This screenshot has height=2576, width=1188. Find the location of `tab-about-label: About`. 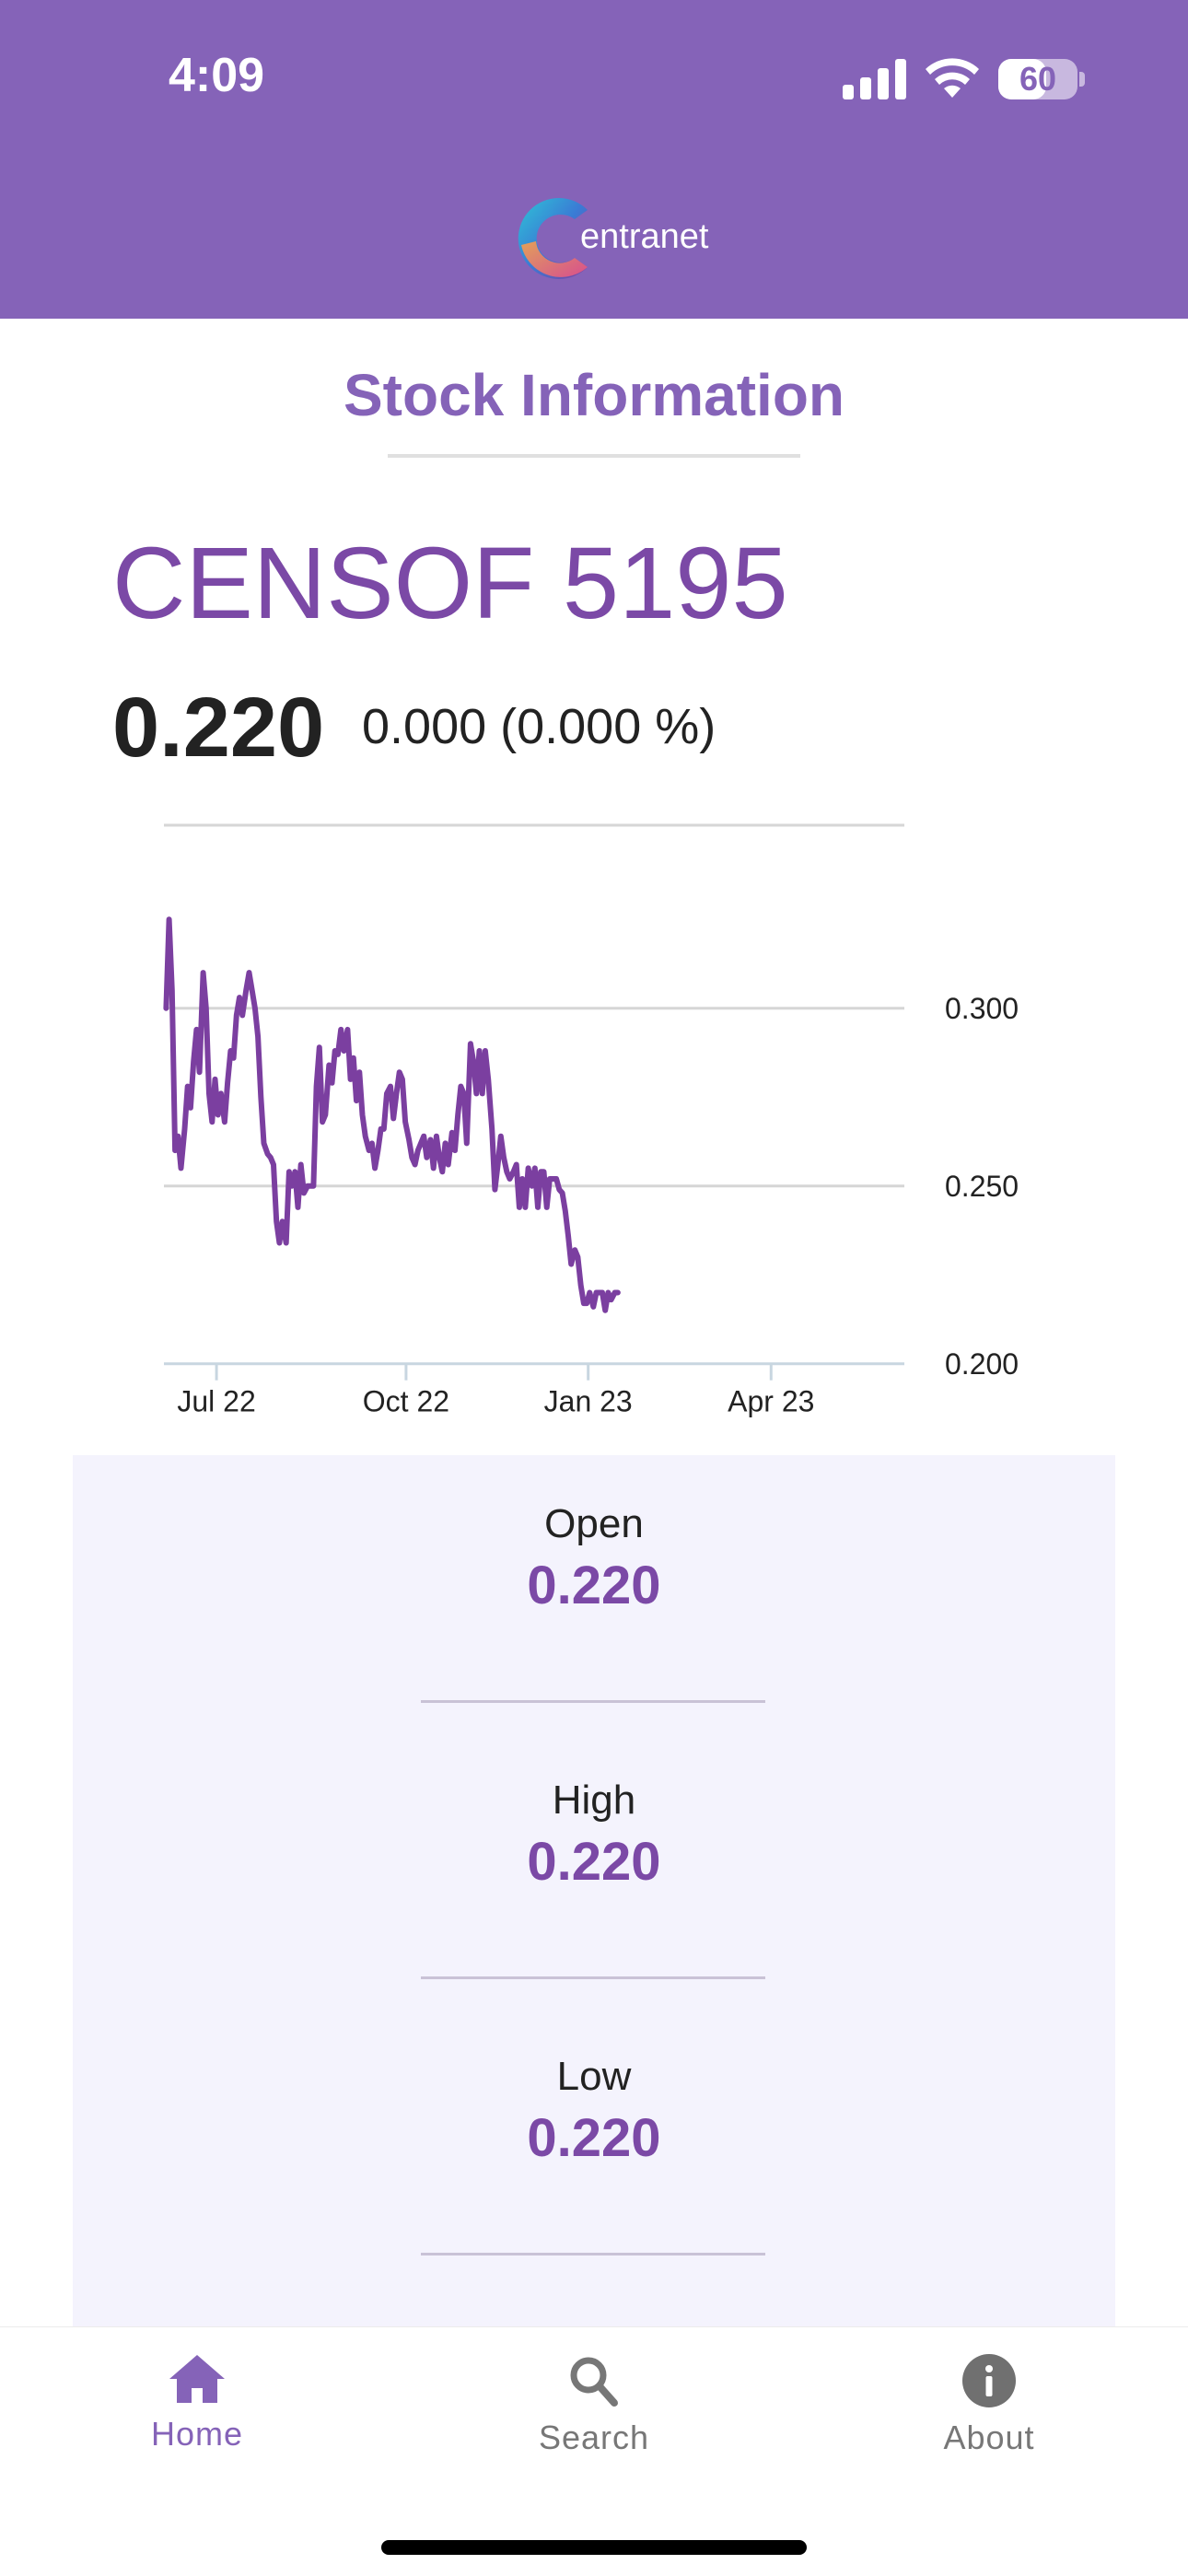

tab-about-label: About is located at coordinates (989, 2437).